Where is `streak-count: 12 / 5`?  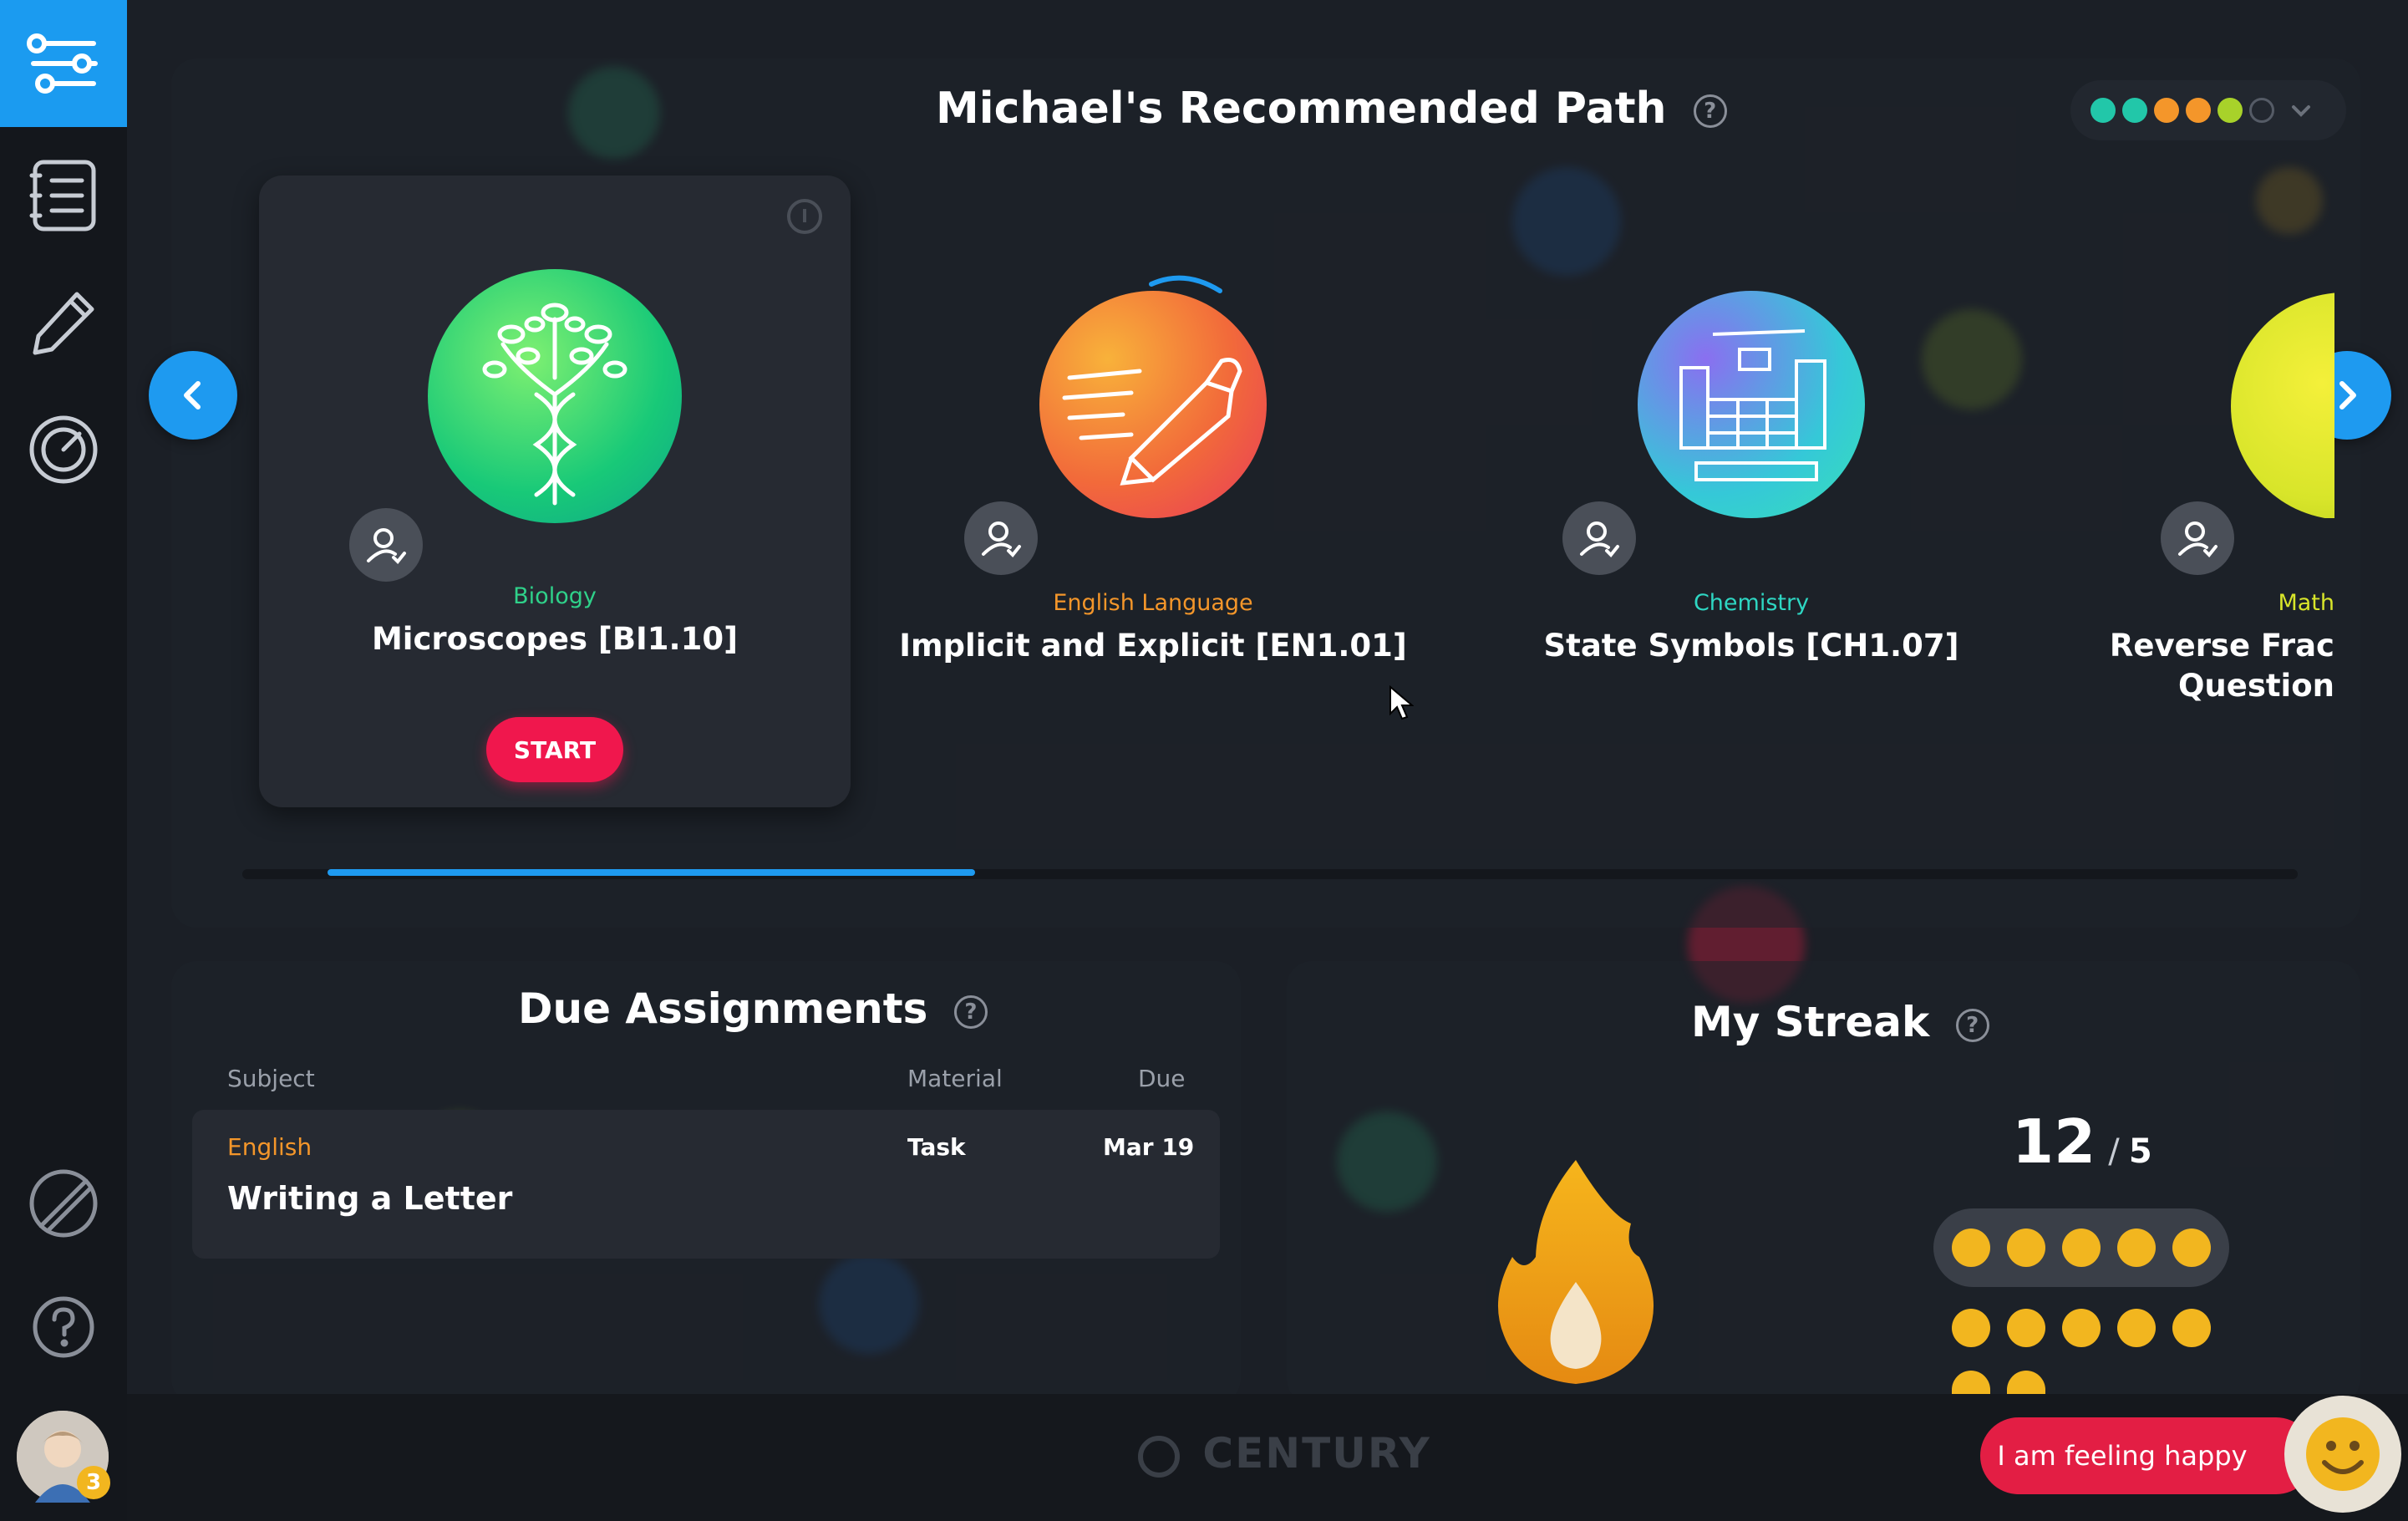
streak-count: 12 / 5 is located at coordinates (2082, 1141).